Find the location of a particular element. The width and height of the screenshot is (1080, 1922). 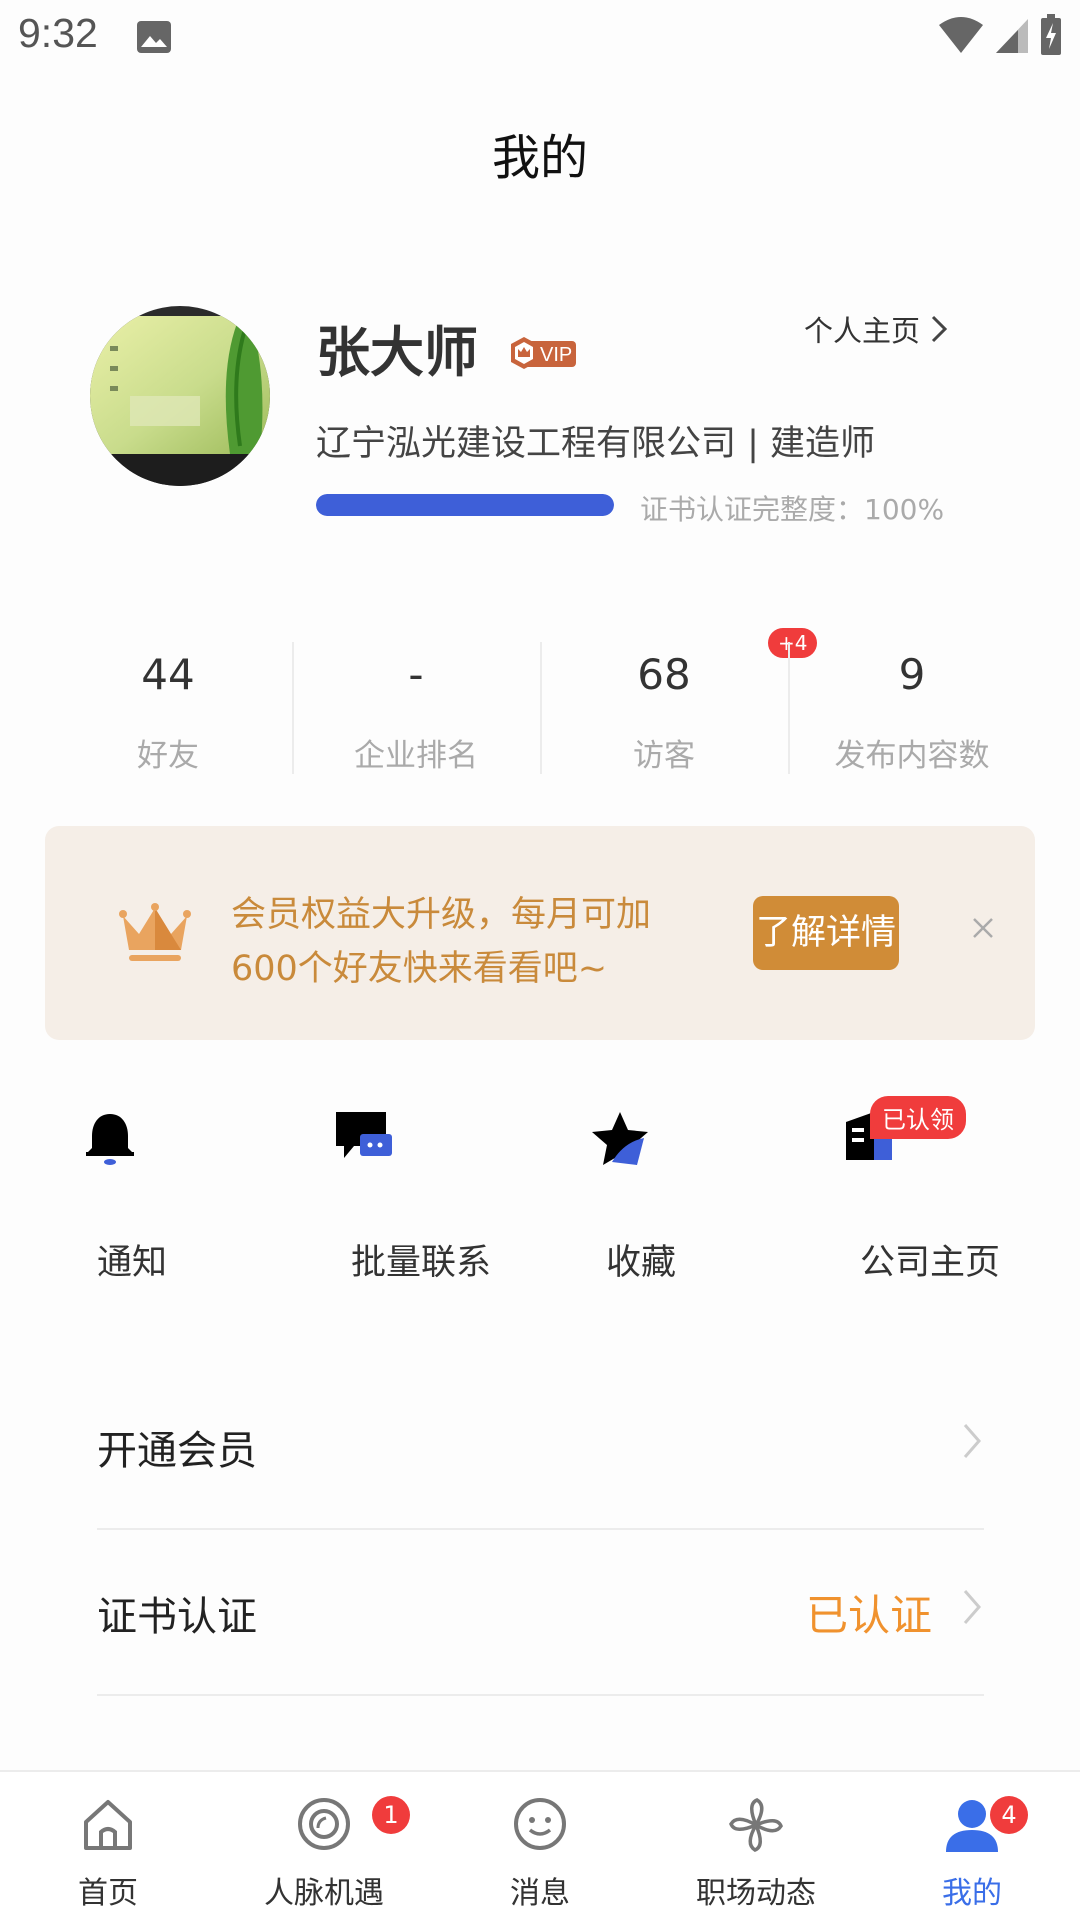

stat-label: 好友 is located at coordinates (168, 756).